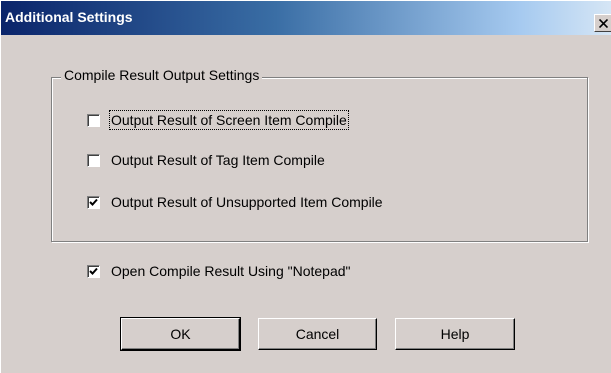 The width and height of the screenshot is (611, 373). I want to click on dialog-title: Additional Settings, so click(69, 17).